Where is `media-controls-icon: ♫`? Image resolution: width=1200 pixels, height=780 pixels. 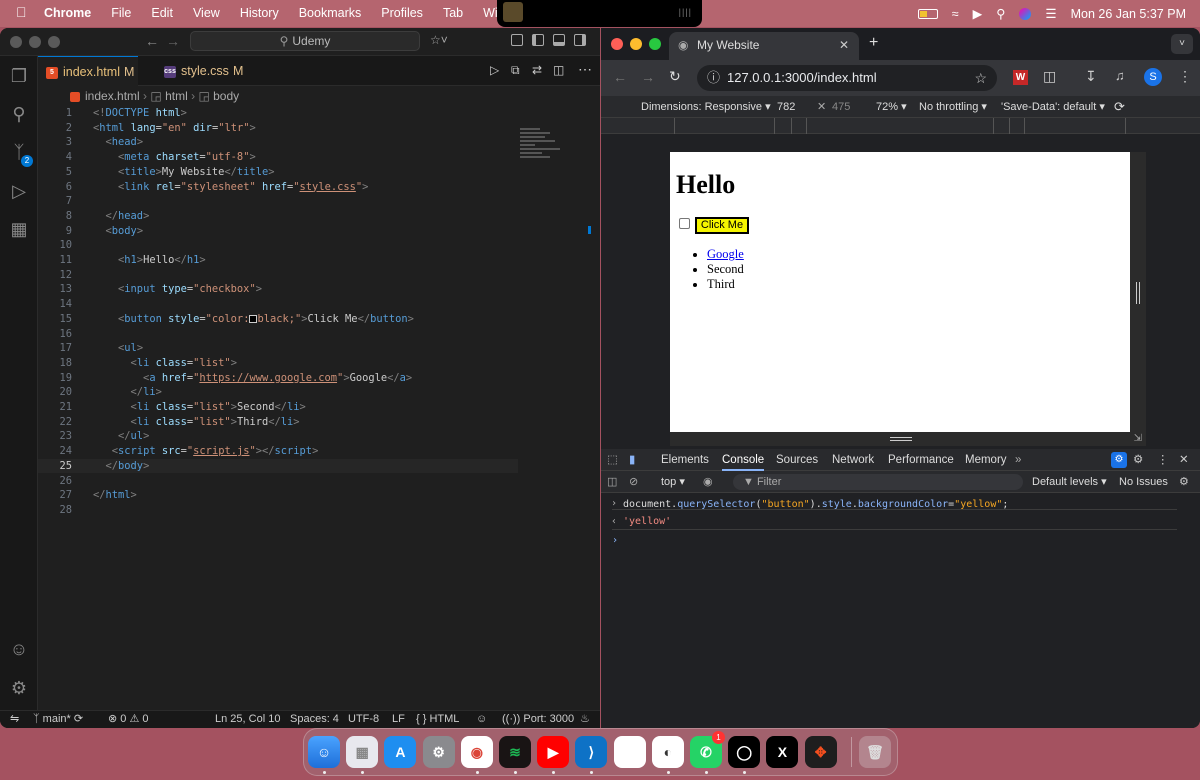
media-controls-icon: ♫ is located at coordinates (1120, 75).